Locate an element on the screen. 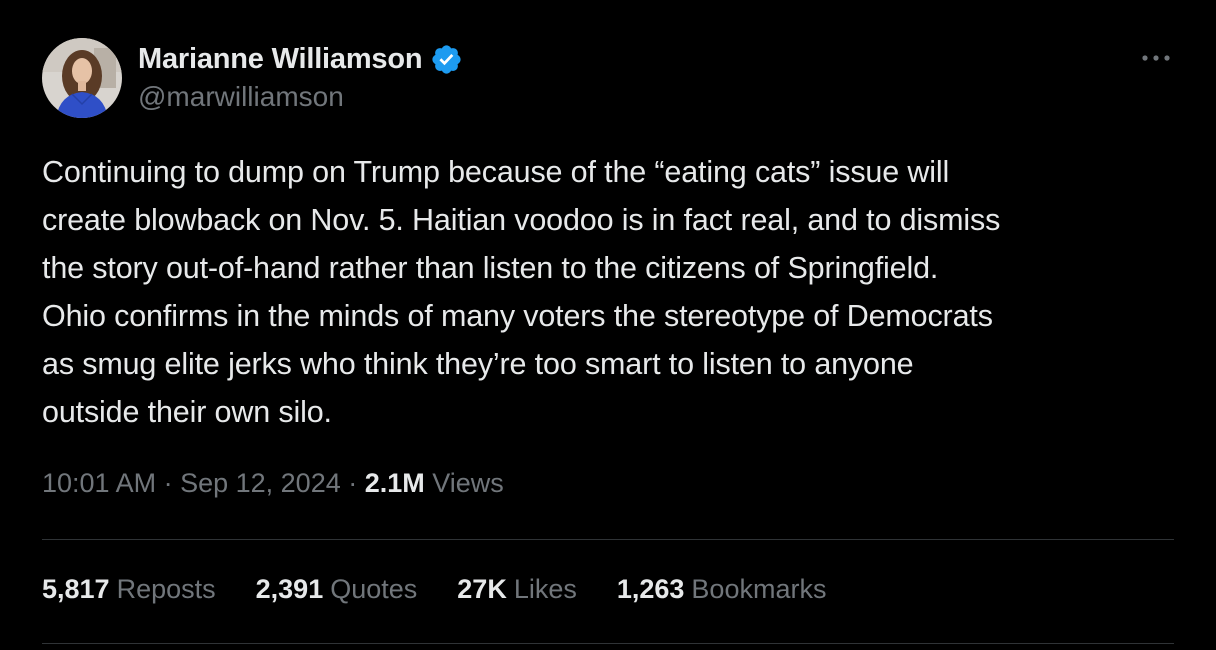 Image resolution: width=1216 pixels, height=650 pixels. author-info: Marianne Williamson @marwilliamson is located at coordinates (300, 76).